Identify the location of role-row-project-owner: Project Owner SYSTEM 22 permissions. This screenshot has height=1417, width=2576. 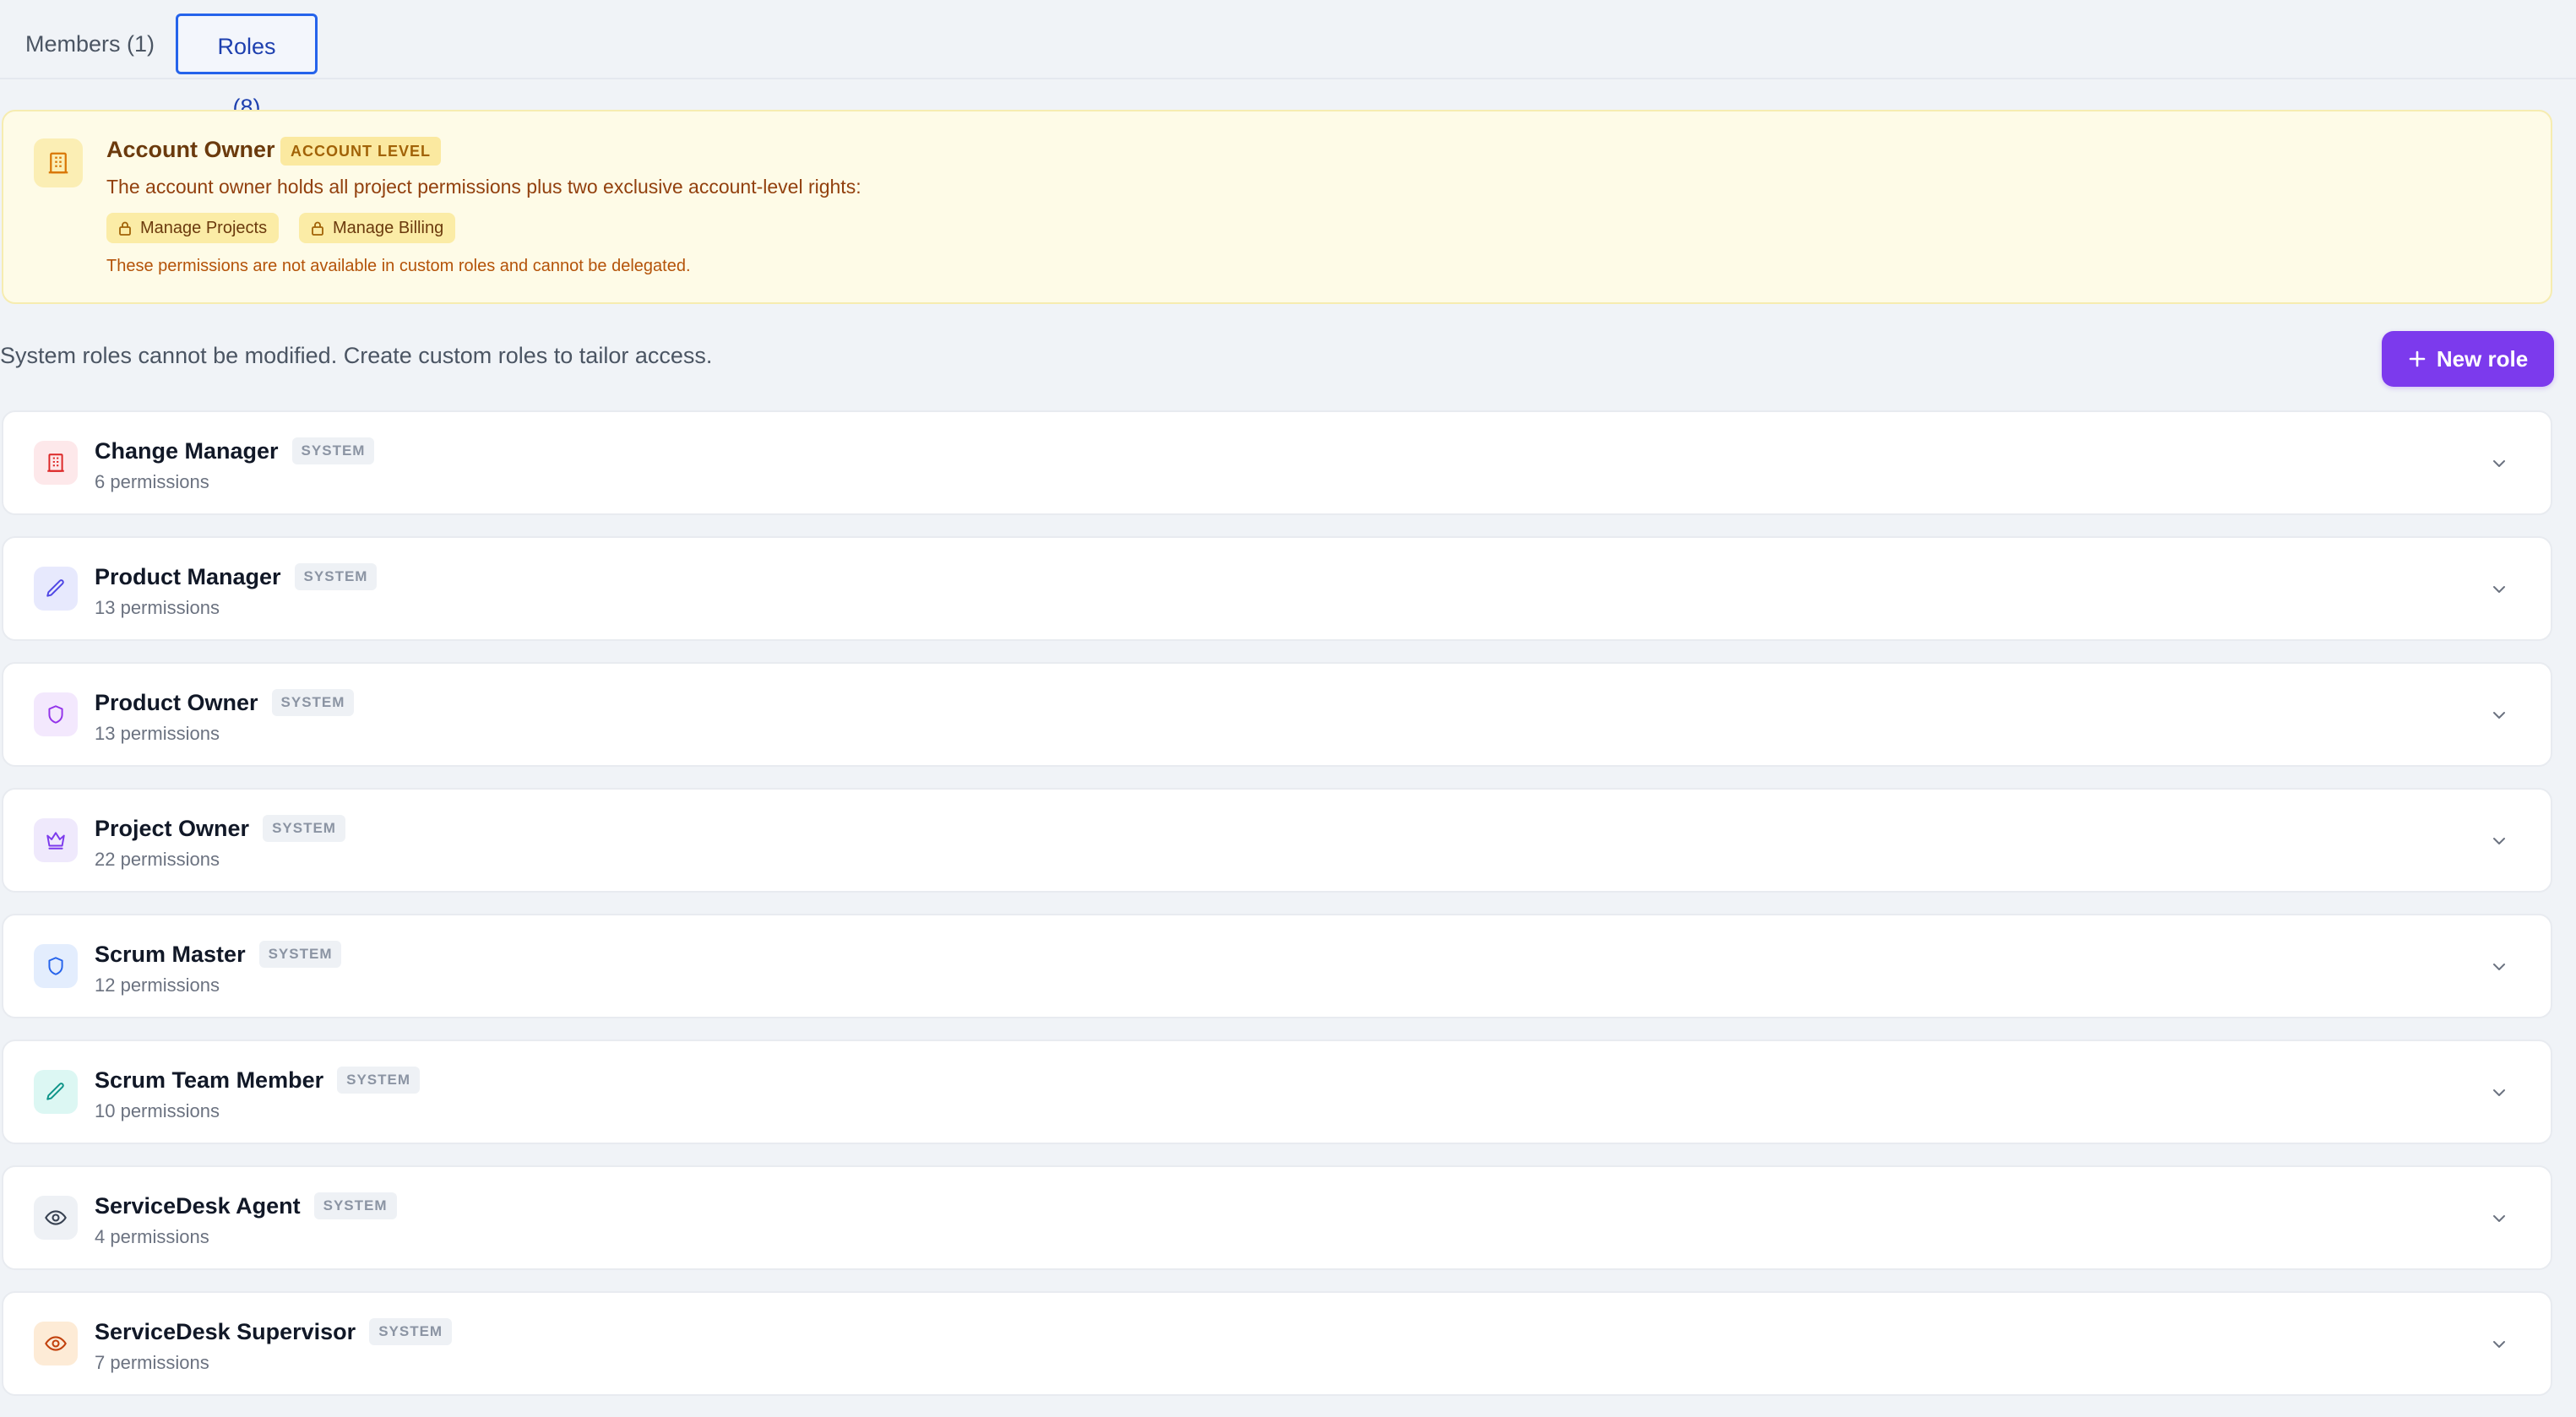
(1277, 840).